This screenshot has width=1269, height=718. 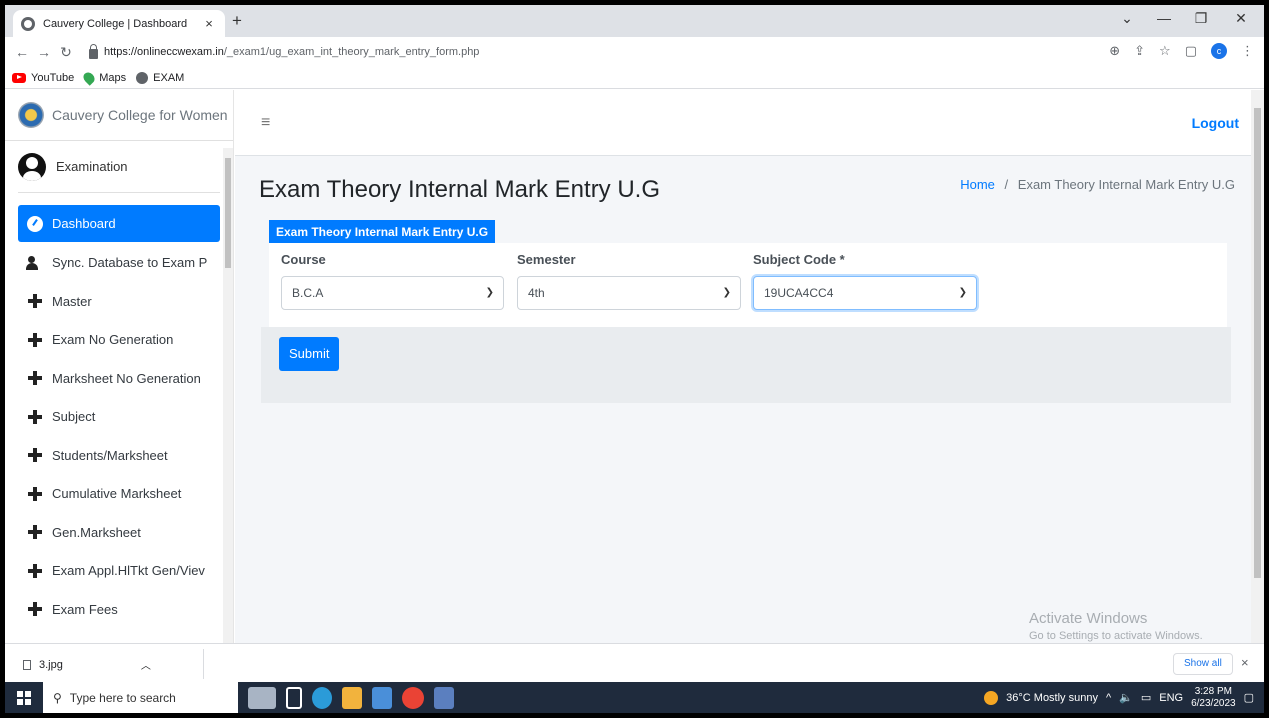 What do you see at coordinates (119, 417) in the screenshot?
I see `sidebar-item-subject: Subject` at bounding box center [119, 417].